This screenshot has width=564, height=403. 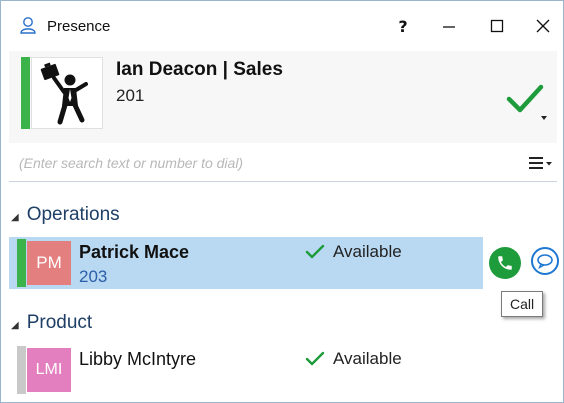 I want to click on phone-icon, so click(x=505, y=263).